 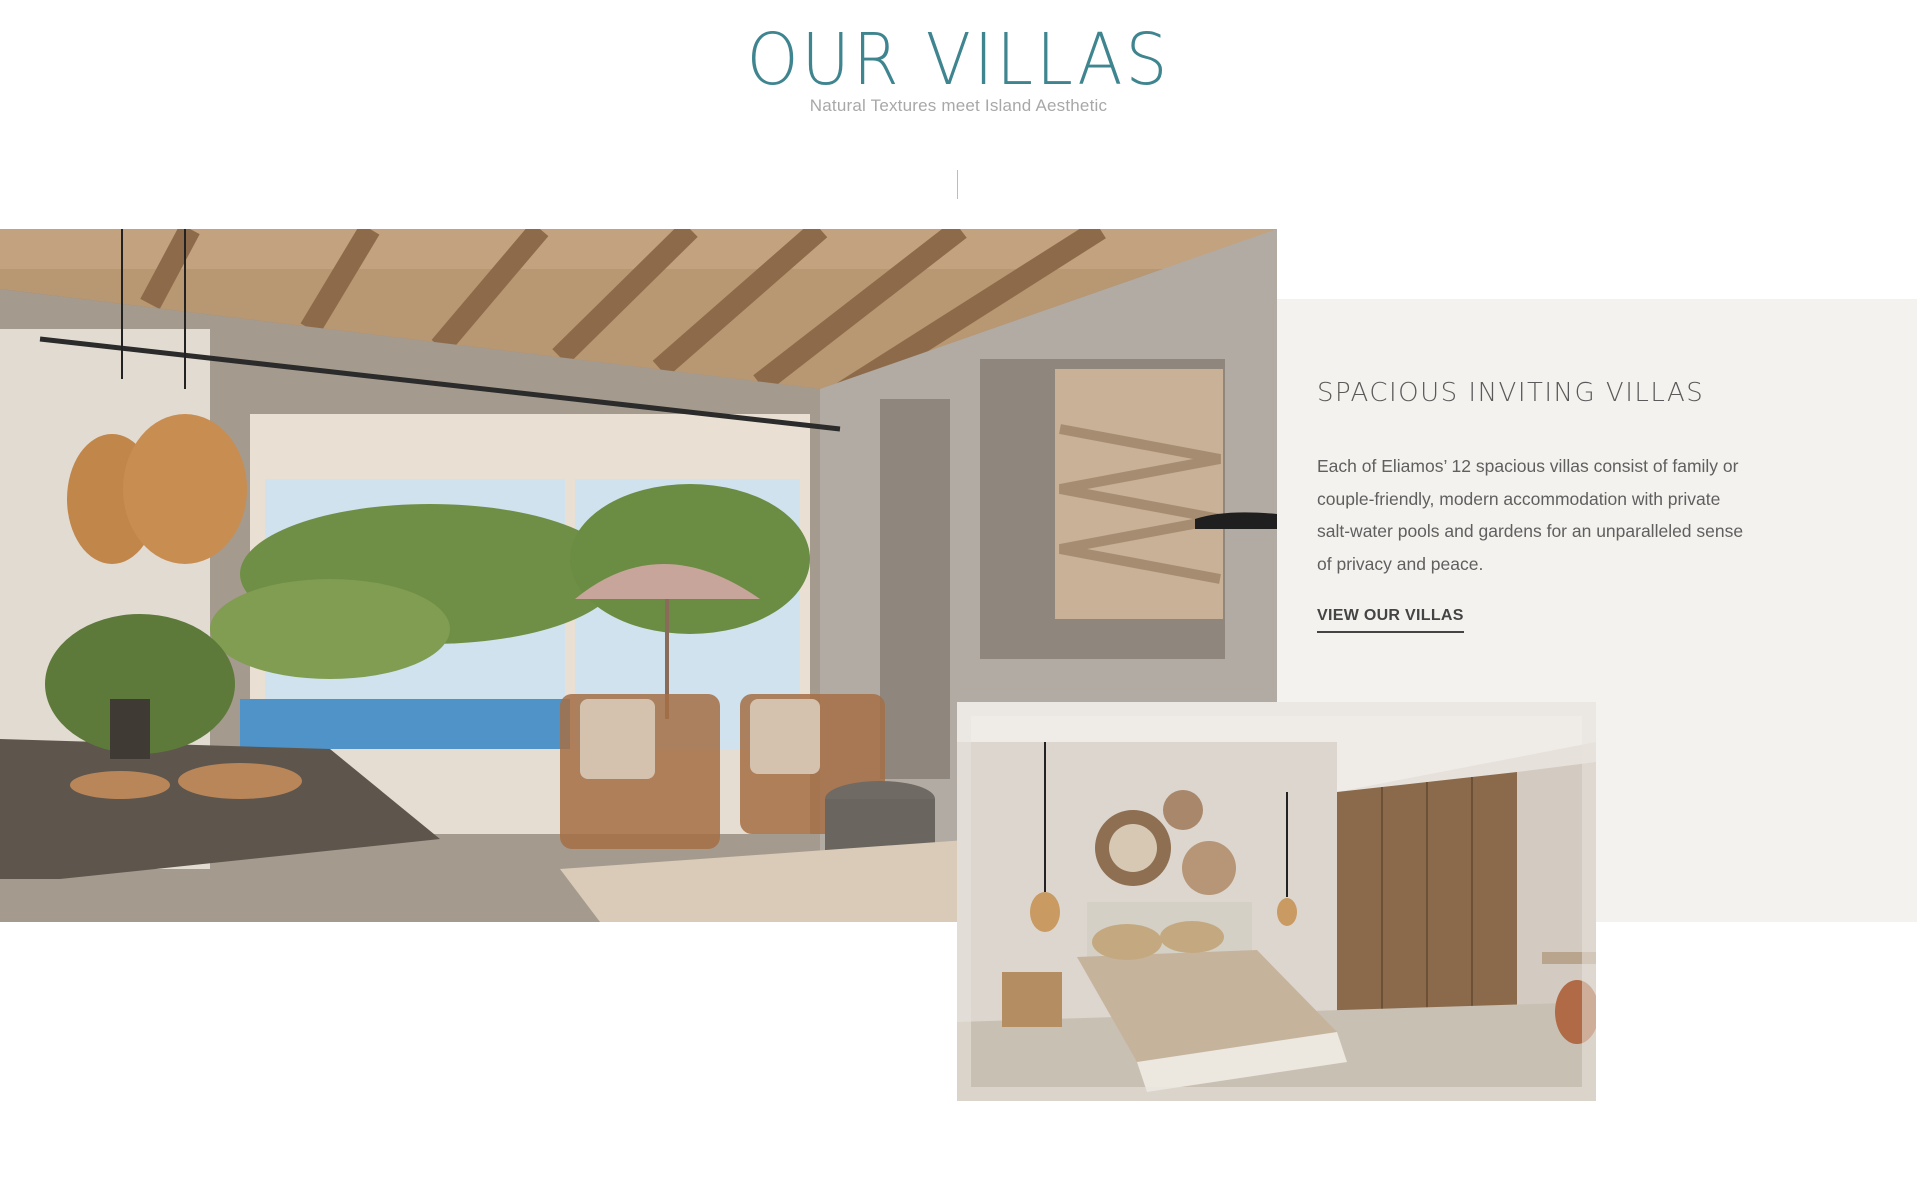 I want to click on villa-bedroom-photo, so click(x=1276, y=901).